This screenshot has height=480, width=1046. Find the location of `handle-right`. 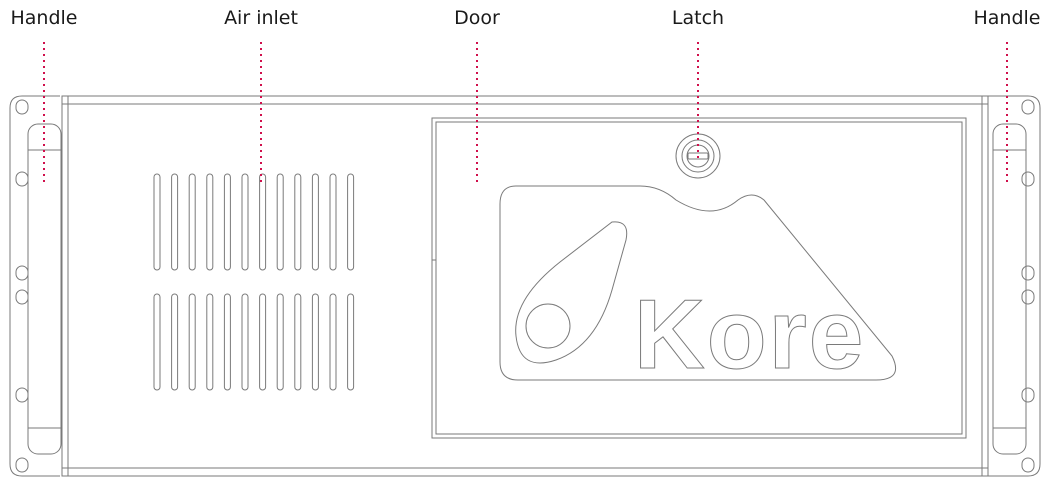

handle-right is located at coordinates (1009, 289).